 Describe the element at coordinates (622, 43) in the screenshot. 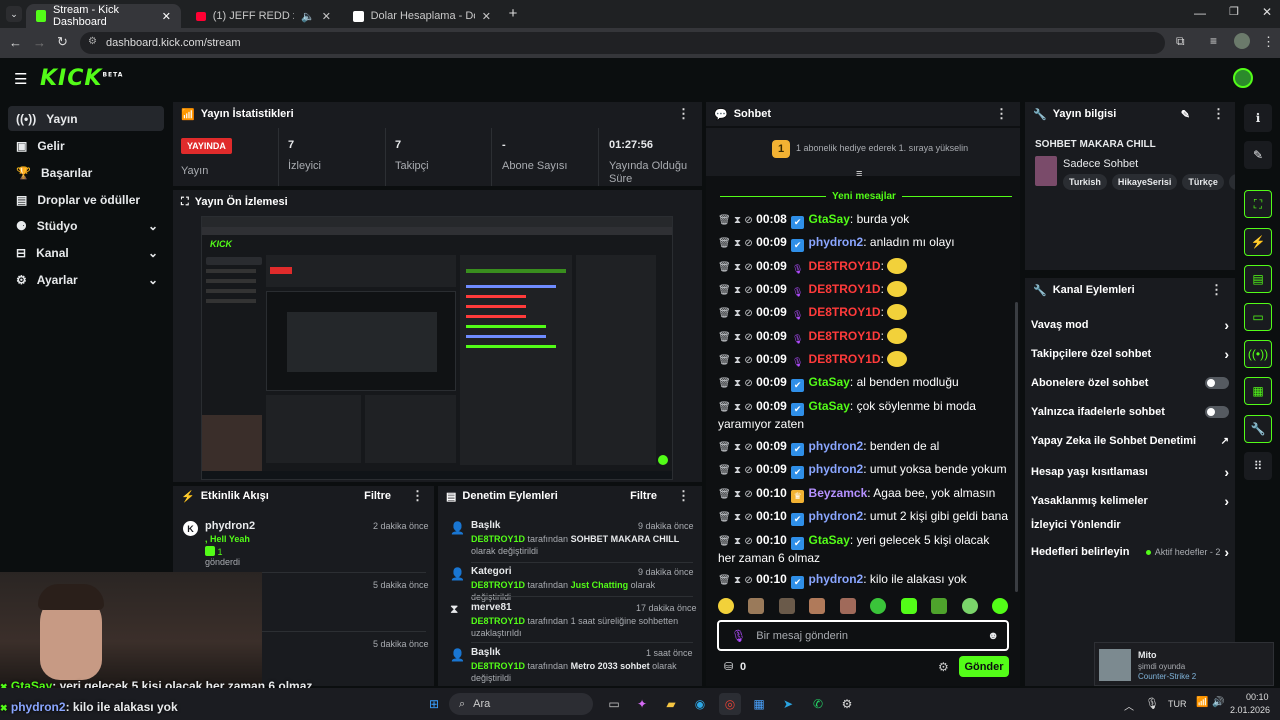

I see `url-input: ⚙ dashboard.kick.com/stream` at that location.